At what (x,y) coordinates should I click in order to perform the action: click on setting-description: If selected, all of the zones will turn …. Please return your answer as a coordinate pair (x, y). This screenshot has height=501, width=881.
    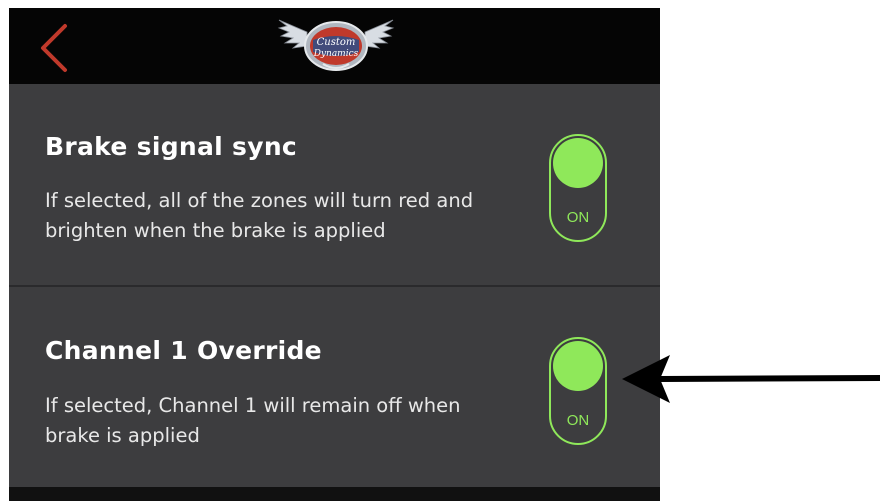
    Looking at the image, I should click on (259, 215).